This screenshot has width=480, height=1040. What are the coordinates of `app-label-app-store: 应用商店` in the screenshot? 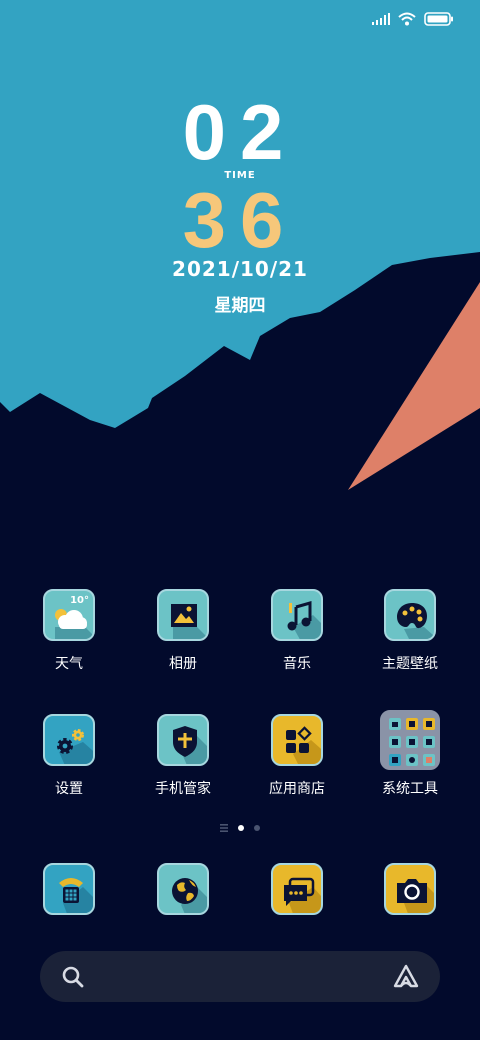 It's located at (297, 789).